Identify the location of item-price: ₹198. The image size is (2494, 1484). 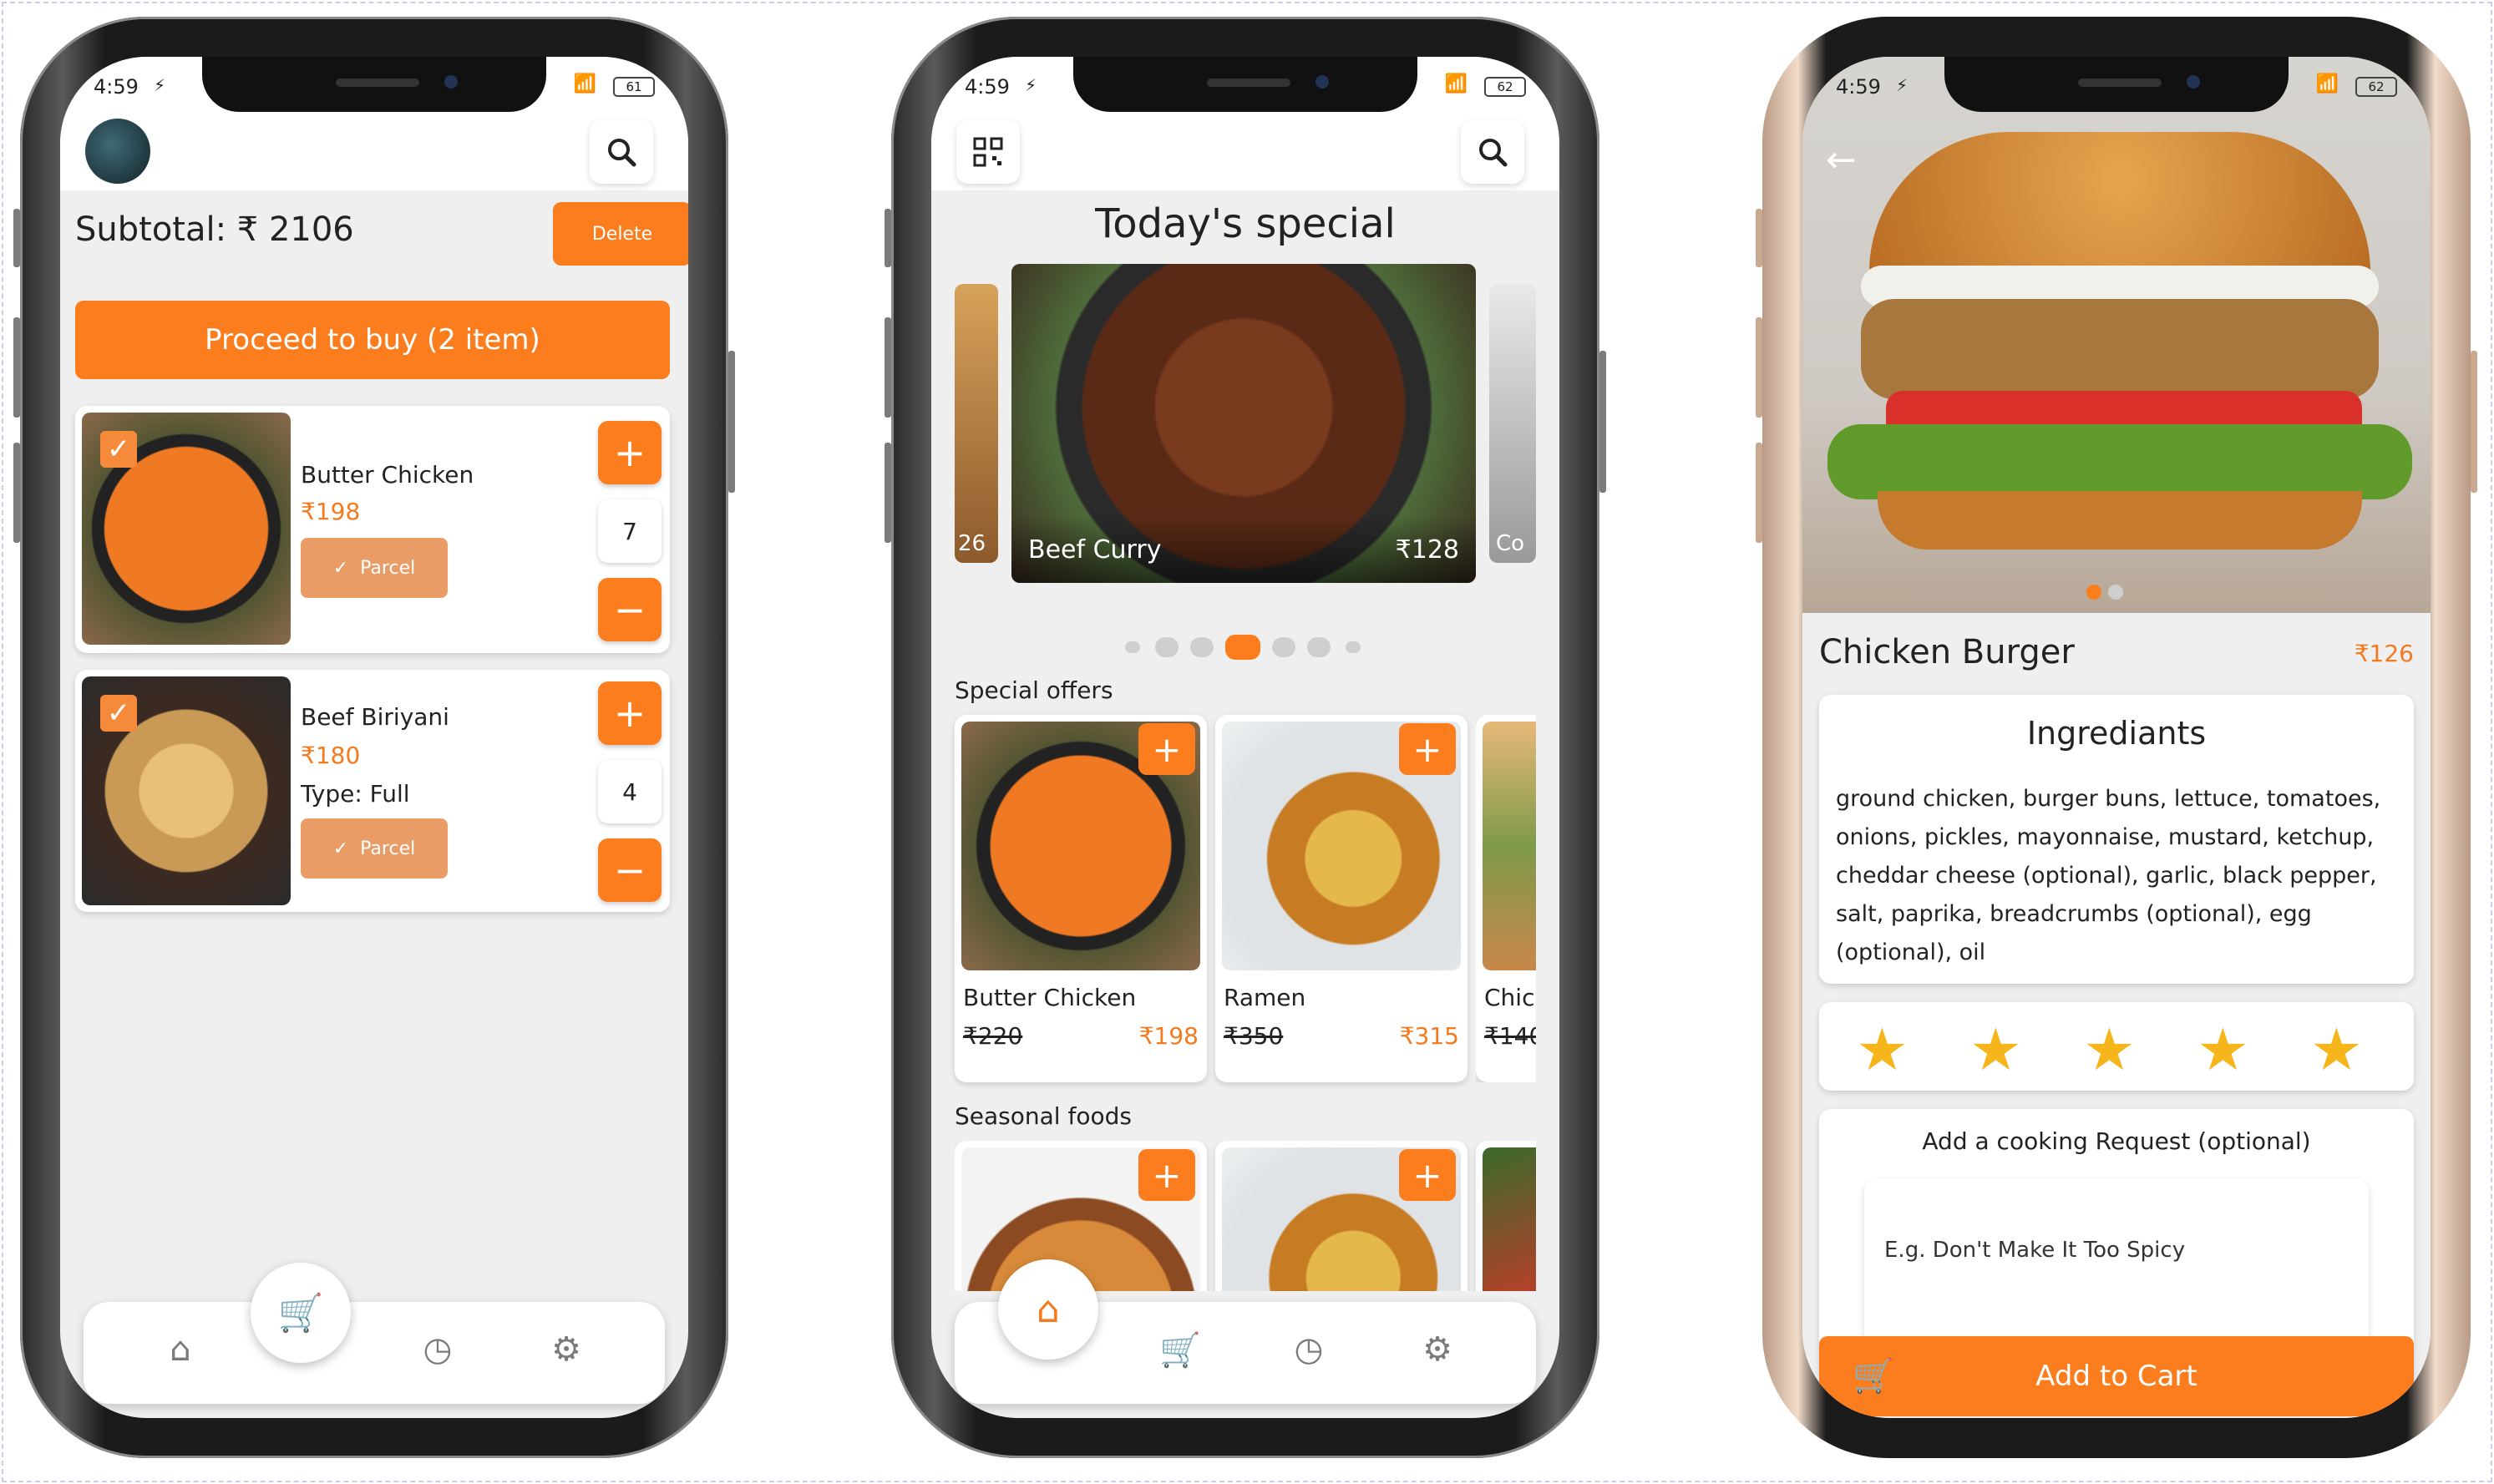
(331, 511).